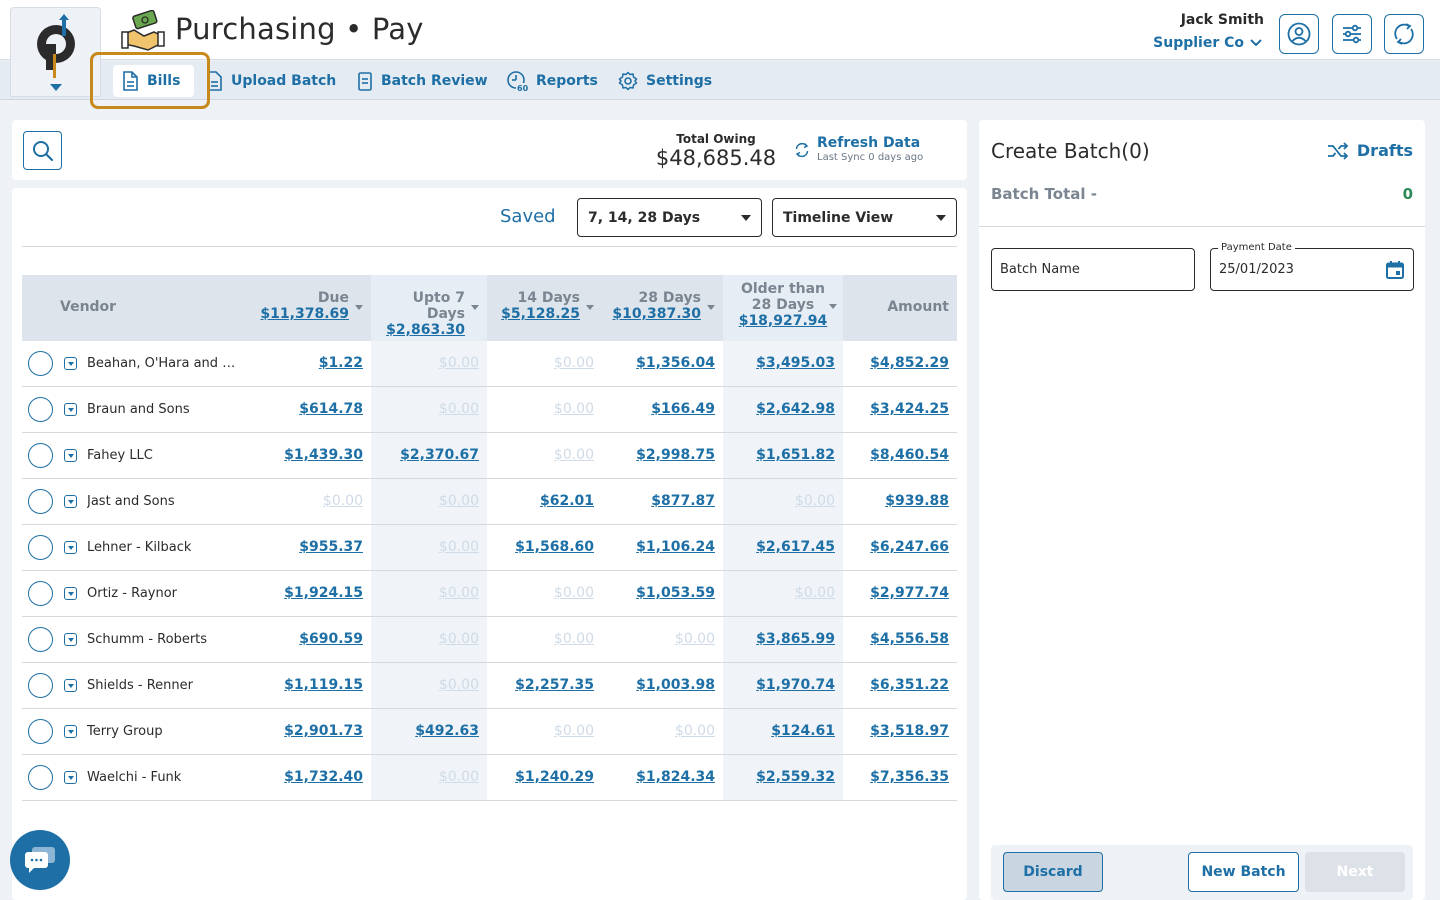  What do you see at coordinates (554, 777) in the screenshot?
I see `amount-link-d14: $1,240.29` at bounding box center [554, 777].